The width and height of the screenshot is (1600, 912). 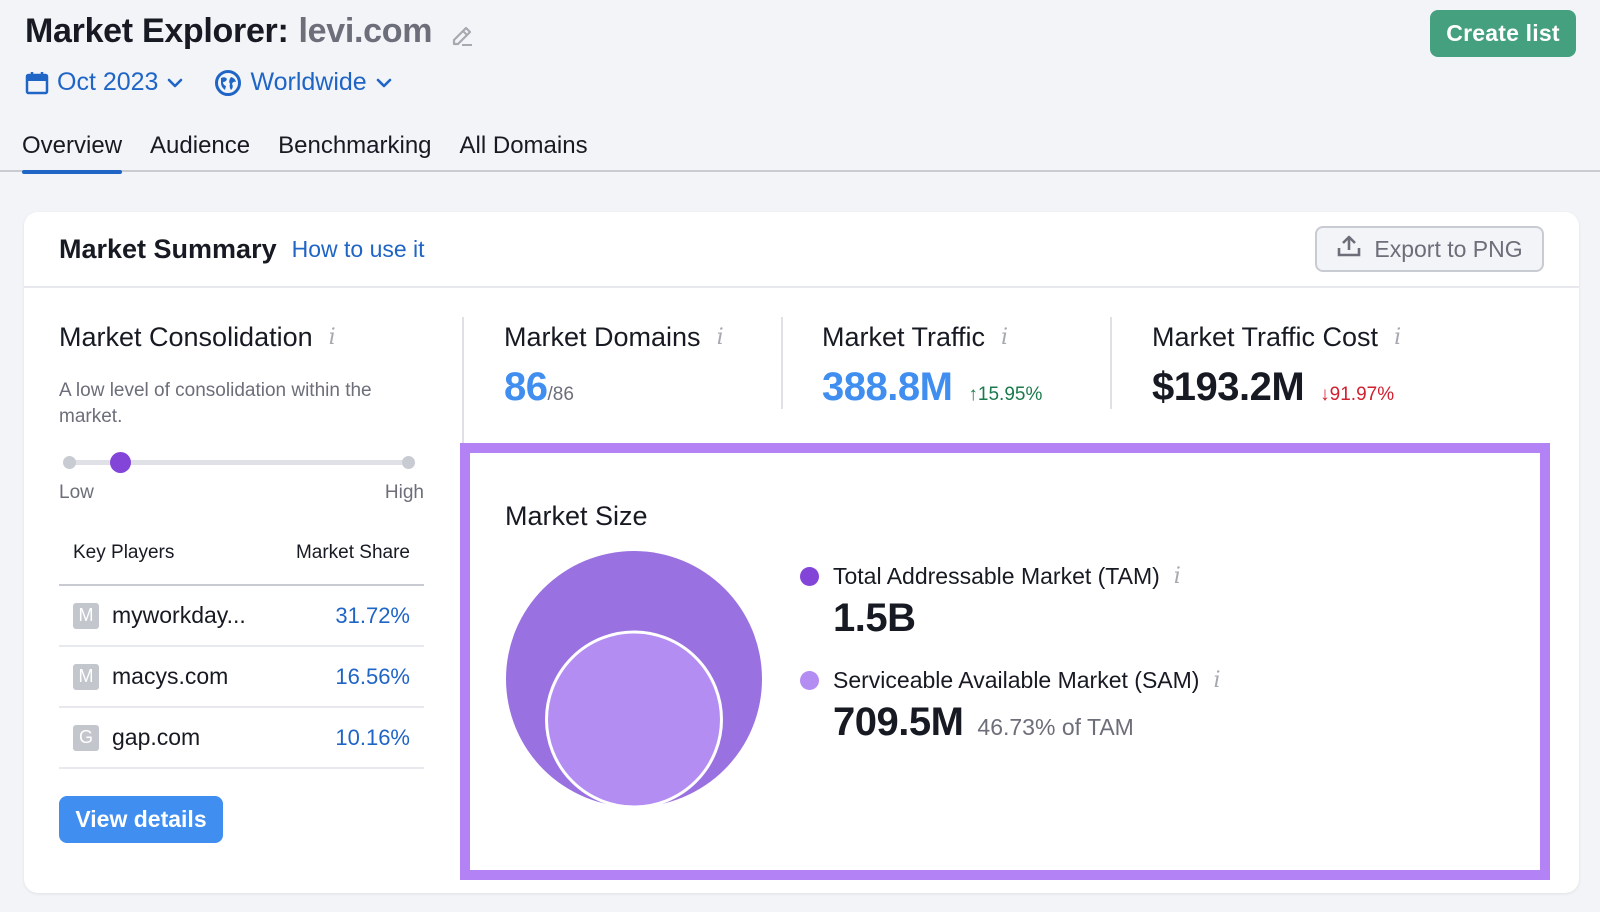 I want to click on tab-all-domains: All Domains, so click(x=524, y=147).